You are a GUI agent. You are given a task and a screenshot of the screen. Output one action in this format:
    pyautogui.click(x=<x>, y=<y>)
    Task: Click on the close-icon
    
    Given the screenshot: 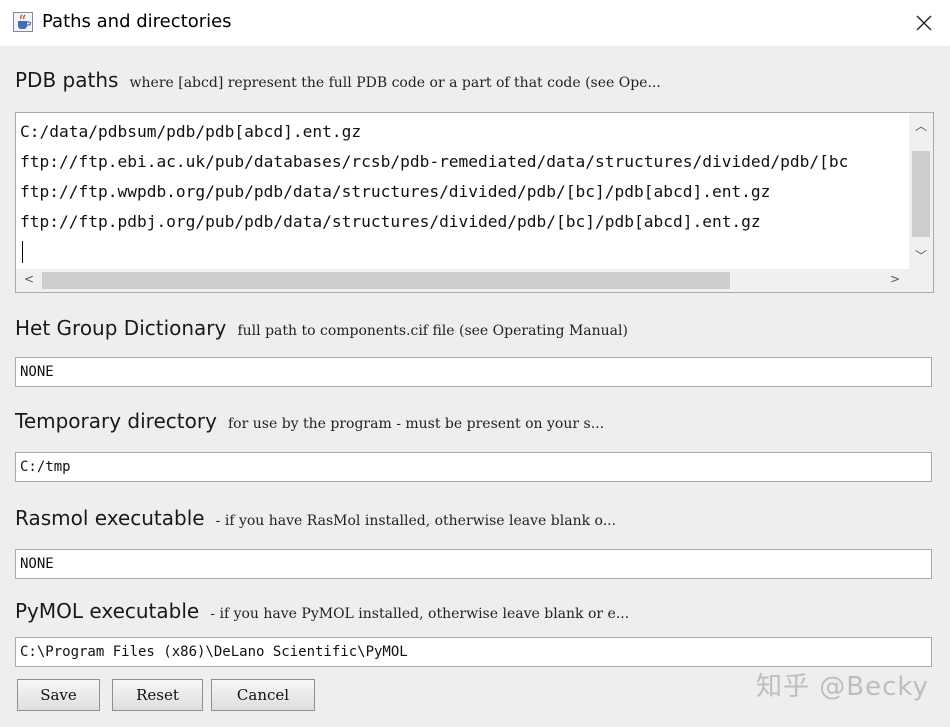 What is the action you would take?
    pyautogui.click(x=924, y=23)
    